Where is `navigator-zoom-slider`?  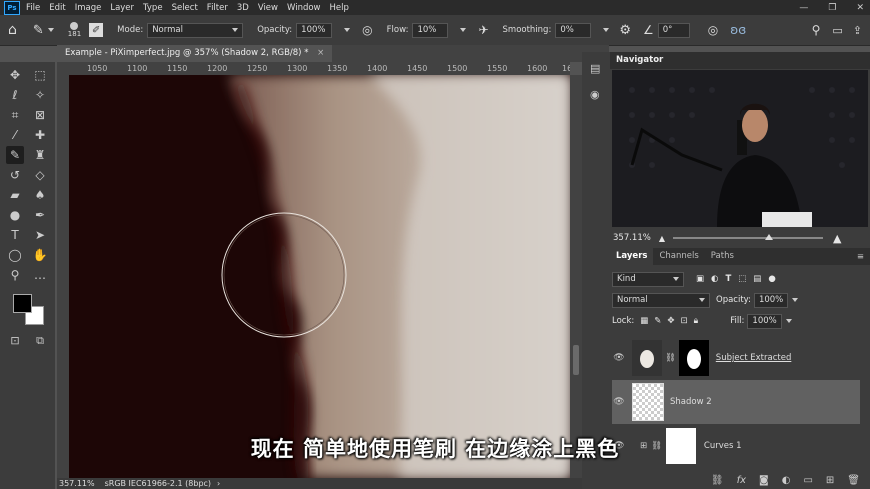
navigator-zoom-slider is located at coordinates (747, 237).